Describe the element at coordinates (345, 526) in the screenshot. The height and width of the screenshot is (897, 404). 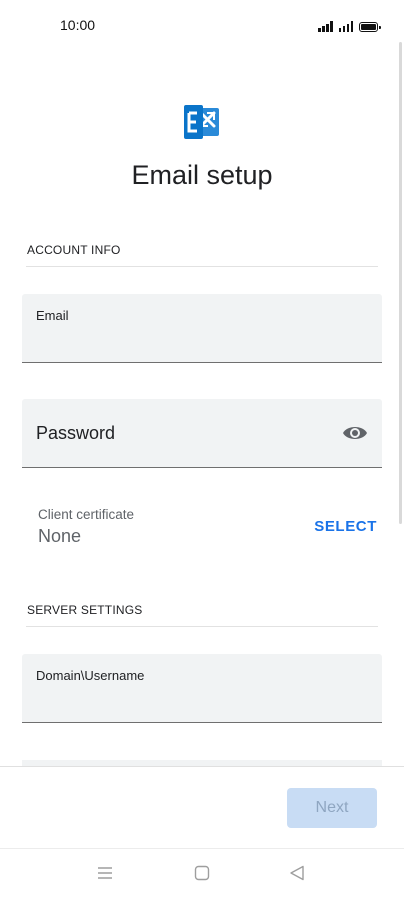
I see `select-certificate-button: SELECT` at that location.